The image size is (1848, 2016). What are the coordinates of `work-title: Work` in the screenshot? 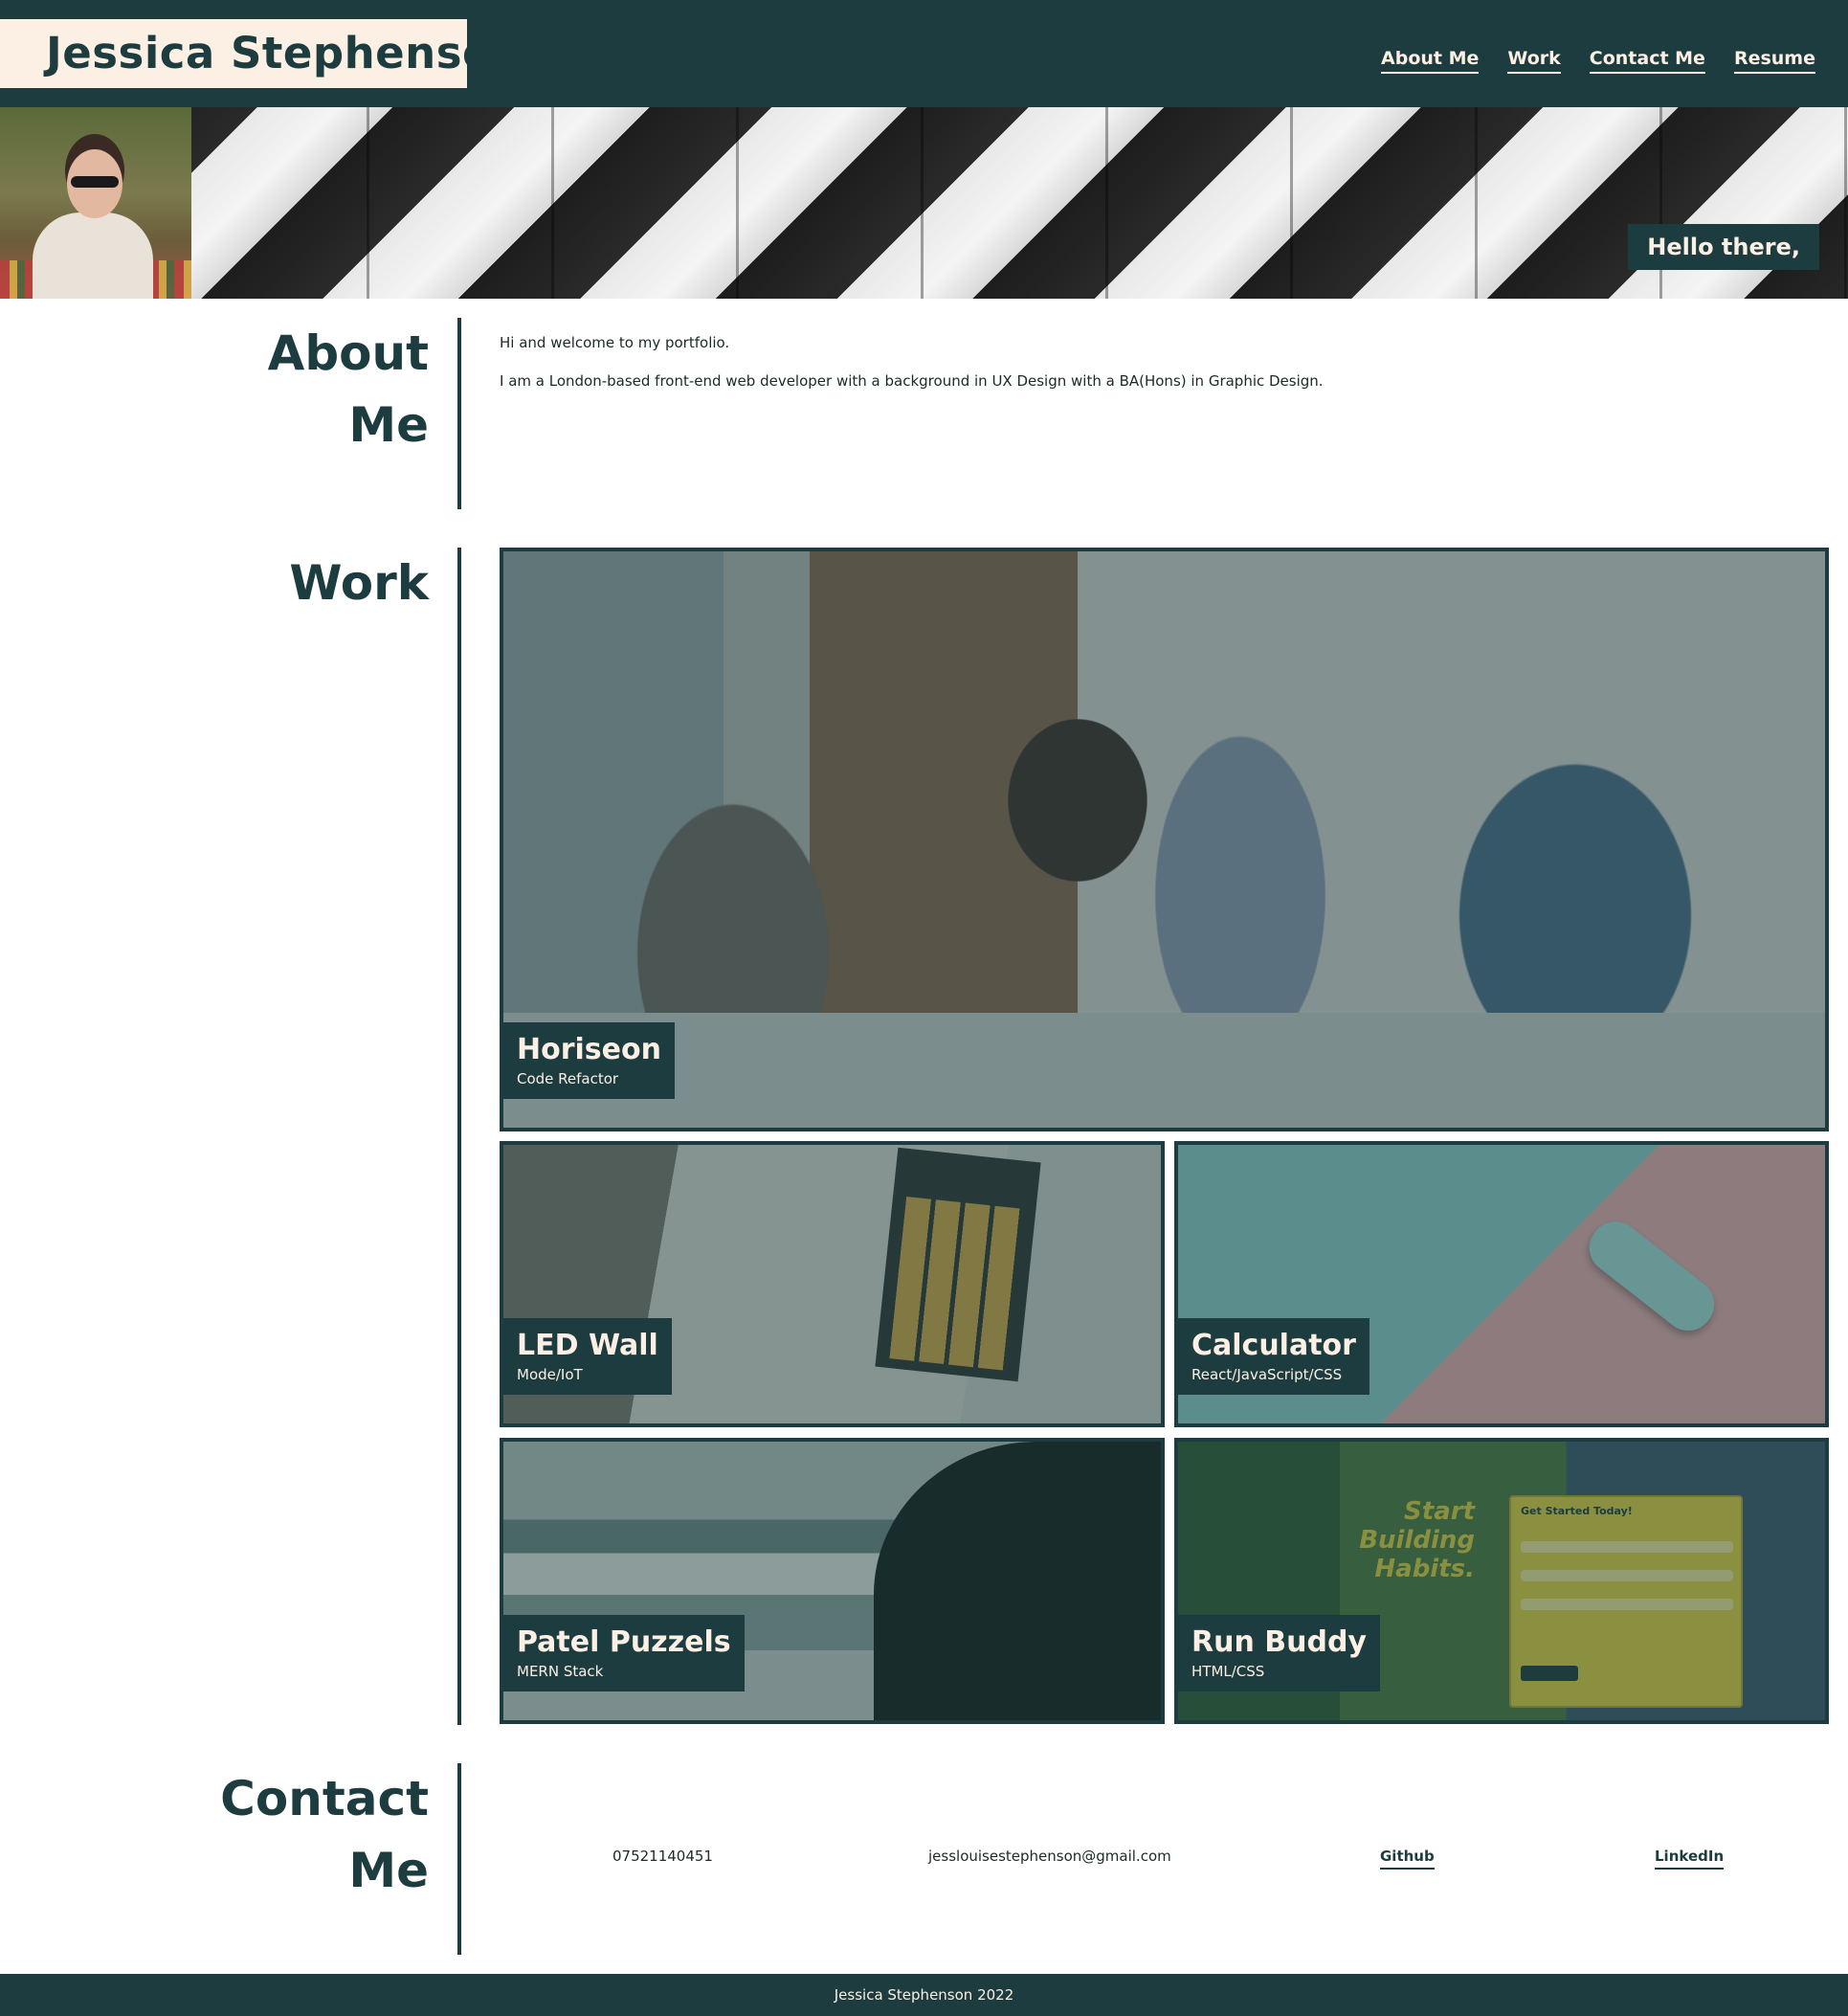 It's located at (359, 583).